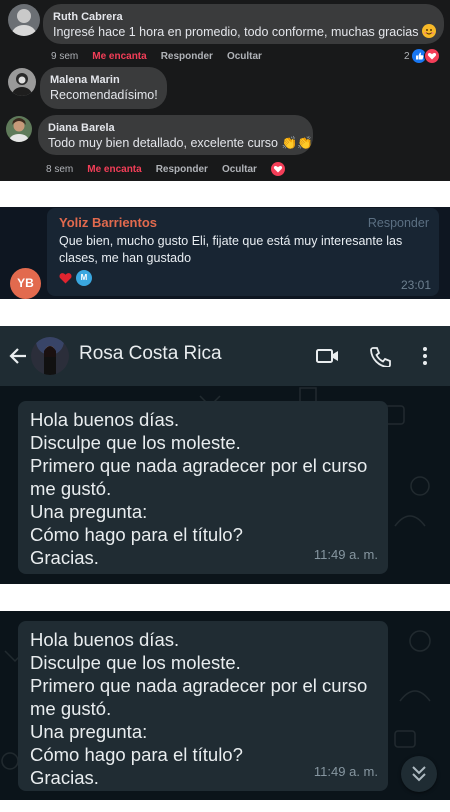 The height and width of the screenshot is (812, 450). Describe the element at coordinates (425, 356) in the screenshot. I see `more-options-icon` at that location.